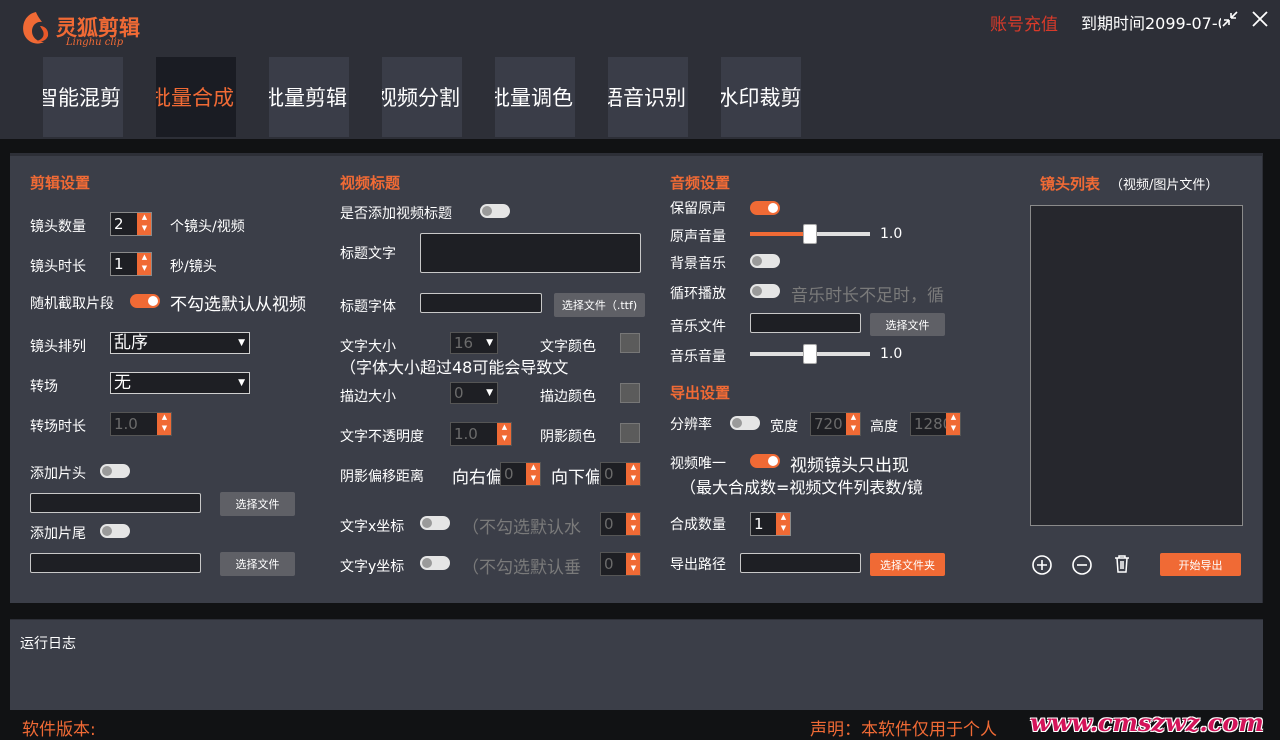 Image resolution: width=1280 pixels, height=740 pixels. Describe the element at coordinates (761, 97) in the screenshot. I see `tab-remove-watermark: 去水印裁剪` at that location.